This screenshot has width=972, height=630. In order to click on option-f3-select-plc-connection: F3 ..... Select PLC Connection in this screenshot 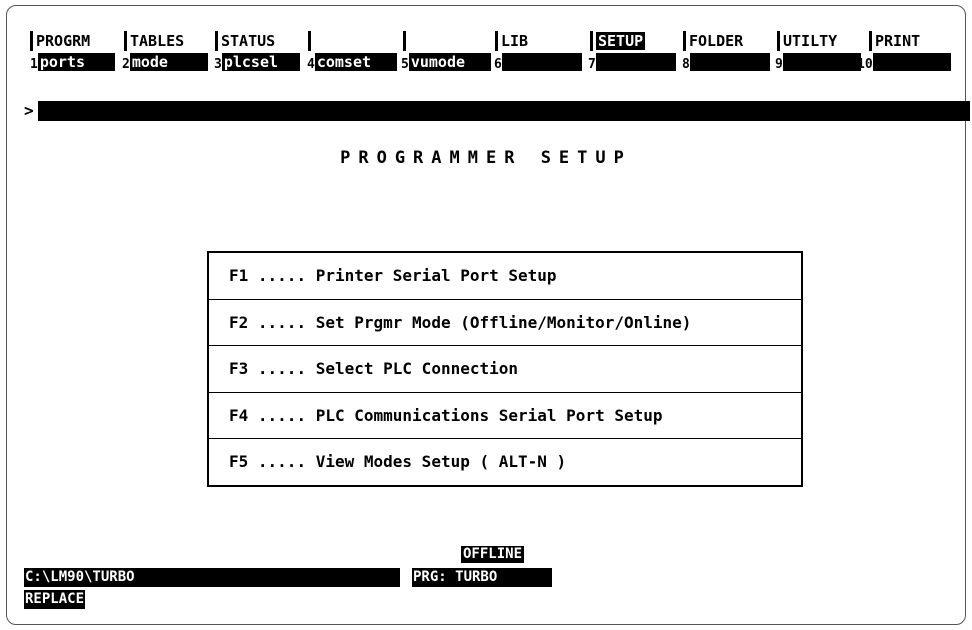, I will do `click(505, 369)`.